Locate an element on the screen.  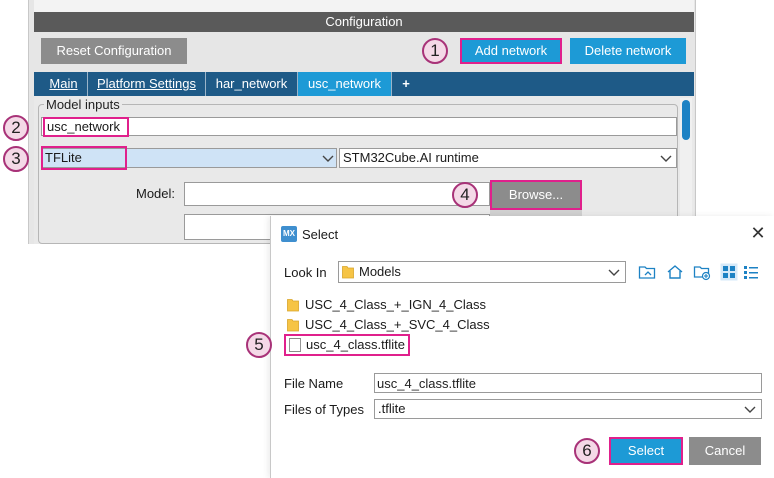
reset-configuration-button: Reset Configuration is located at coordinates (114, 51).